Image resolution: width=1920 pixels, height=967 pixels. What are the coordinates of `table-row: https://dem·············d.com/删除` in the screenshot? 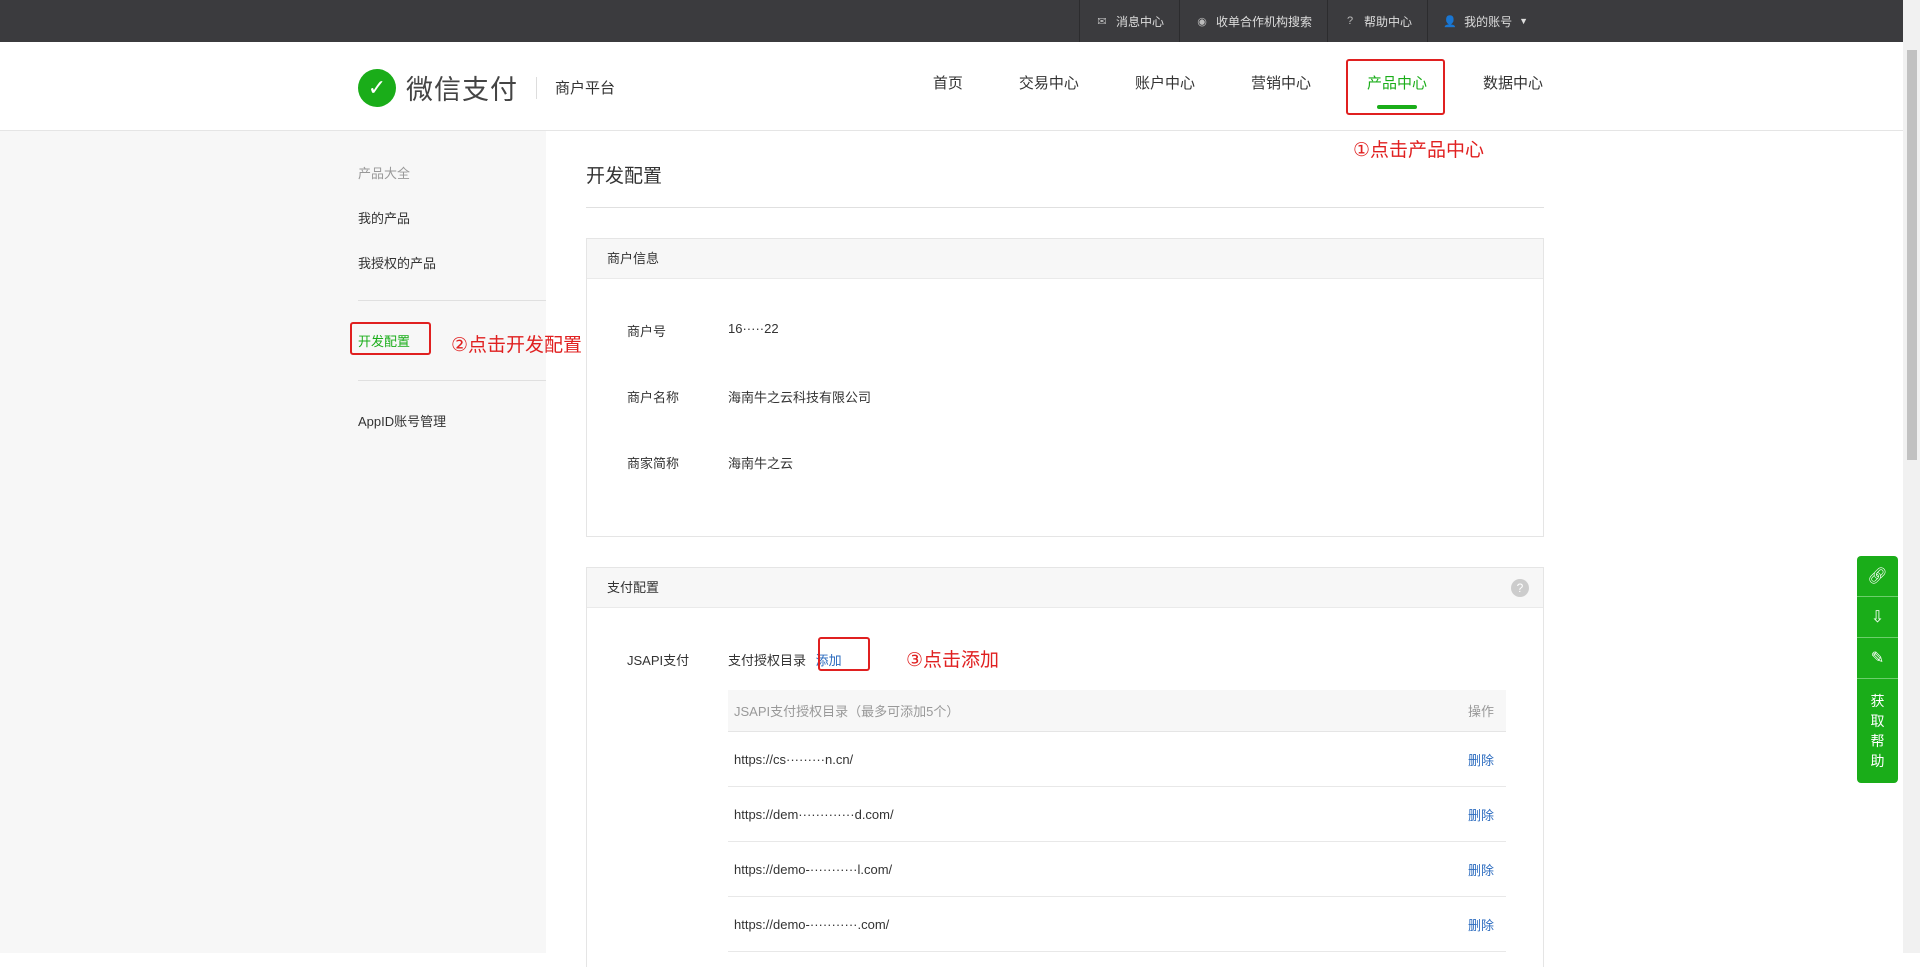 It's located at (1117, 814).